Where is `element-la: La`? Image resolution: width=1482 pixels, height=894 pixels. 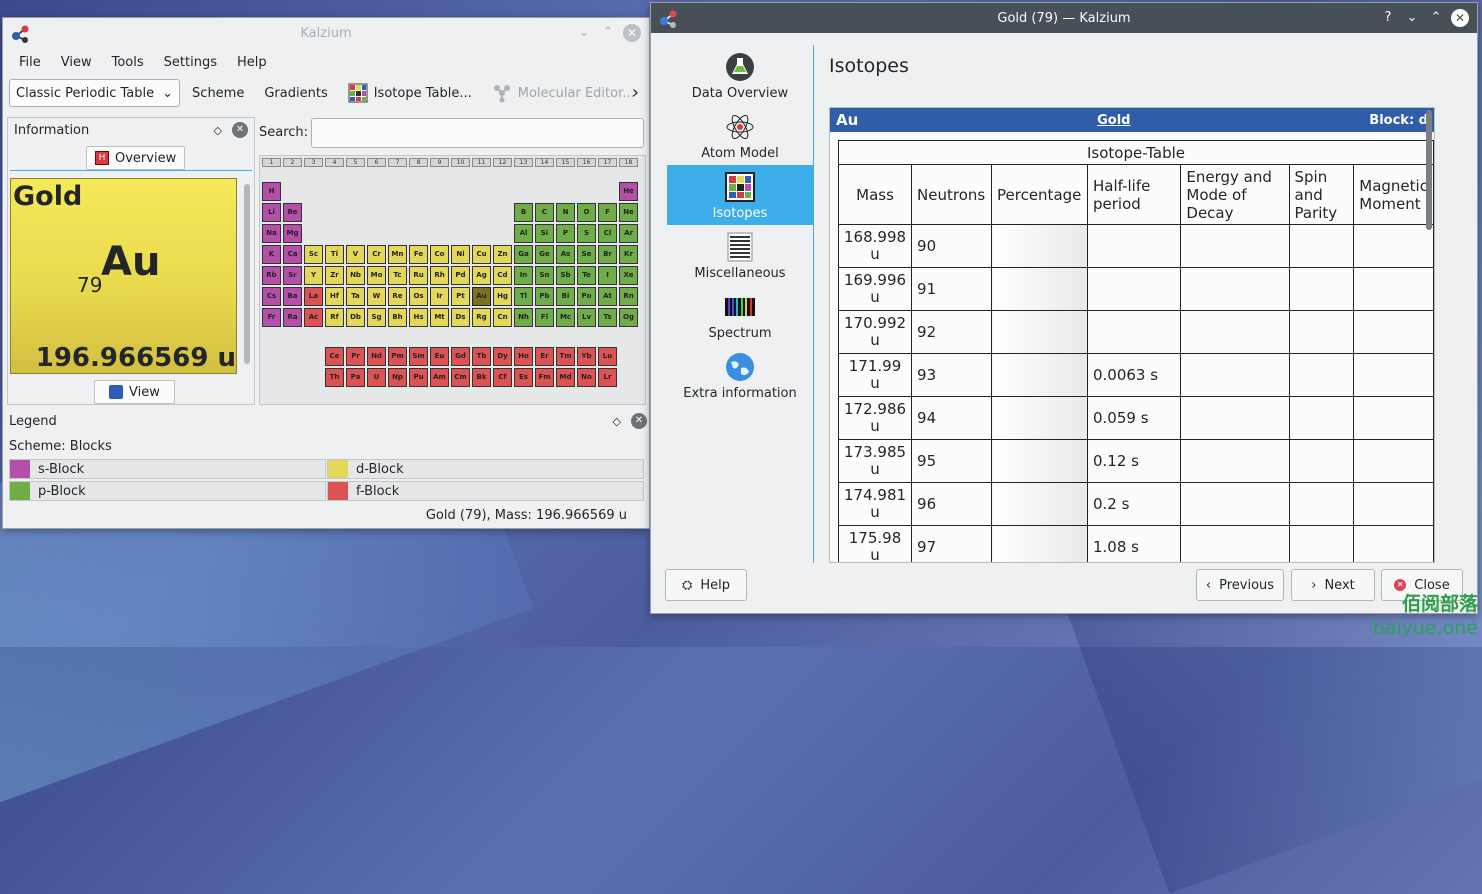 element-la: La is located at coordinates (313, 296).